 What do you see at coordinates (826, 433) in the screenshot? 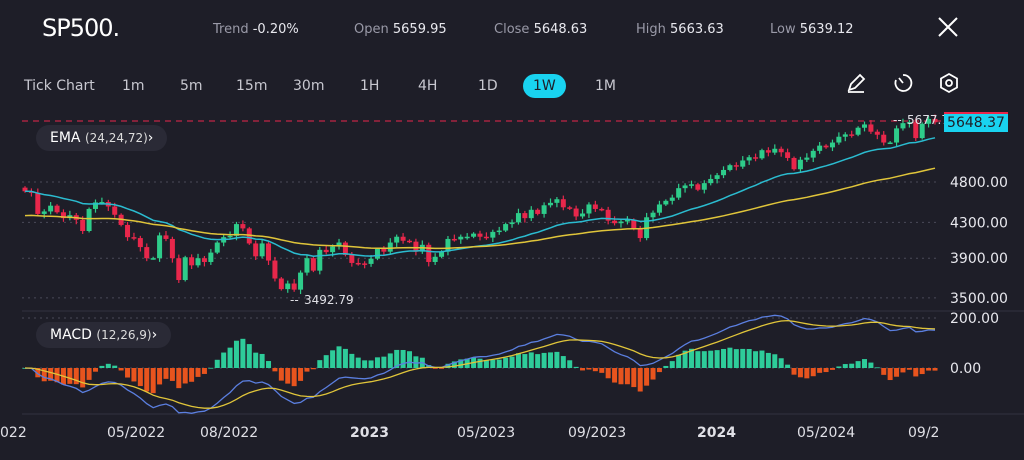
I see `x-axis-label: 05/2024` at bounding box center [826, 433].